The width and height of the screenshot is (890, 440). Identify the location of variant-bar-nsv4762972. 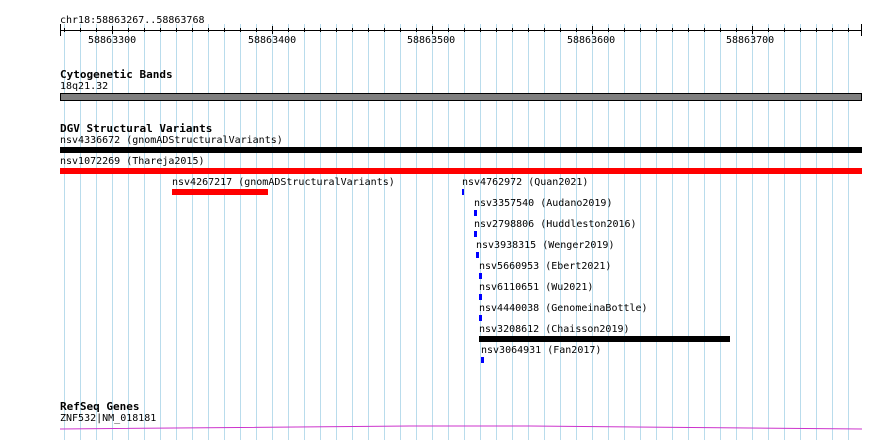
(463, 192).